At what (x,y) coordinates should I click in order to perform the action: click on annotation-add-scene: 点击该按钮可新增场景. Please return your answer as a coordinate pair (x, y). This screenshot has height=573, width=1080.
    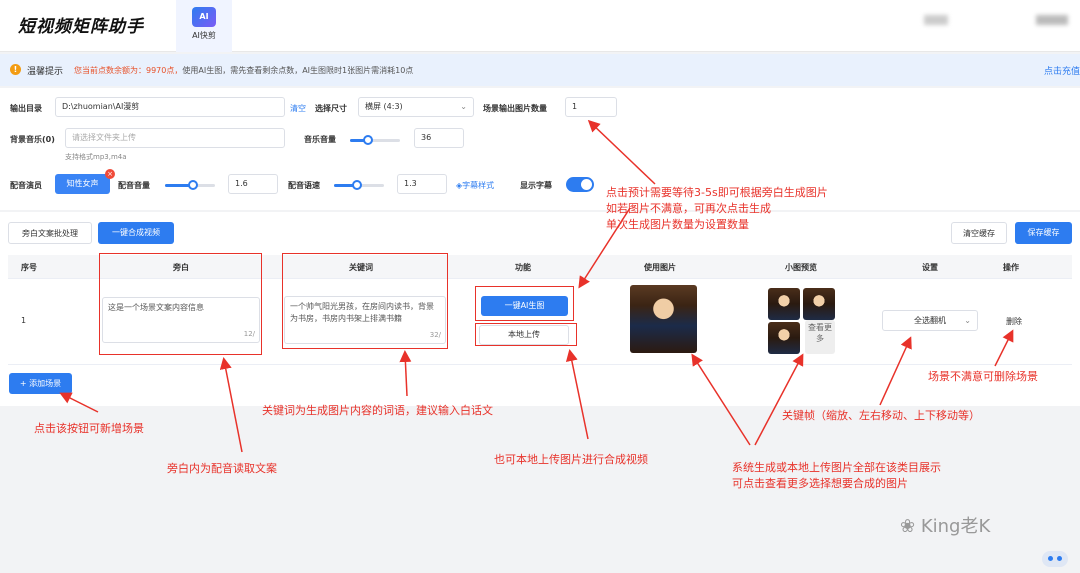
    Looking at the image, I should click on (89, 428).